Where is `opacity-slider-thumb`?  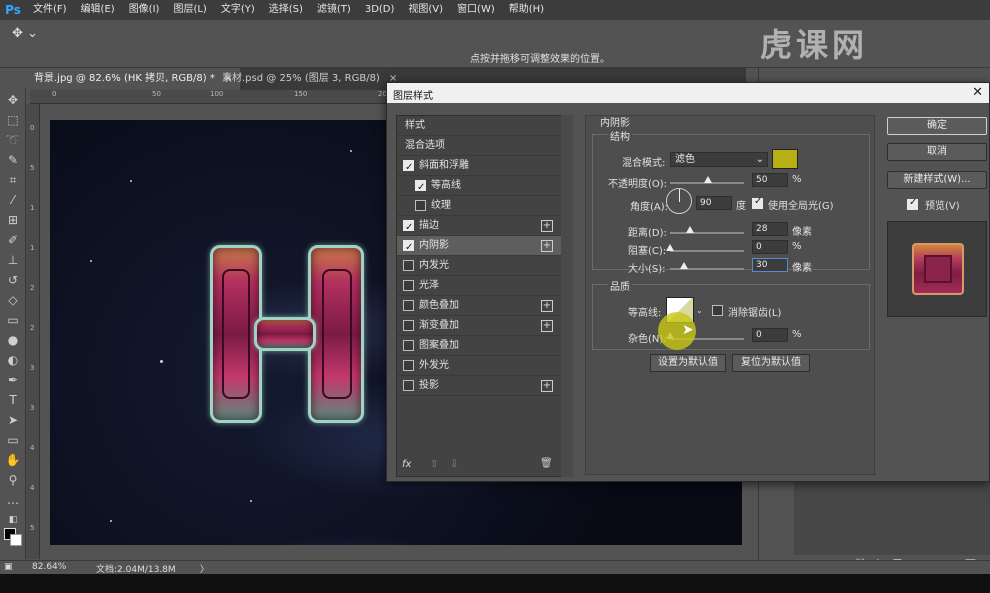
opacity-slider-thumb is located at coordinates (708, 179).